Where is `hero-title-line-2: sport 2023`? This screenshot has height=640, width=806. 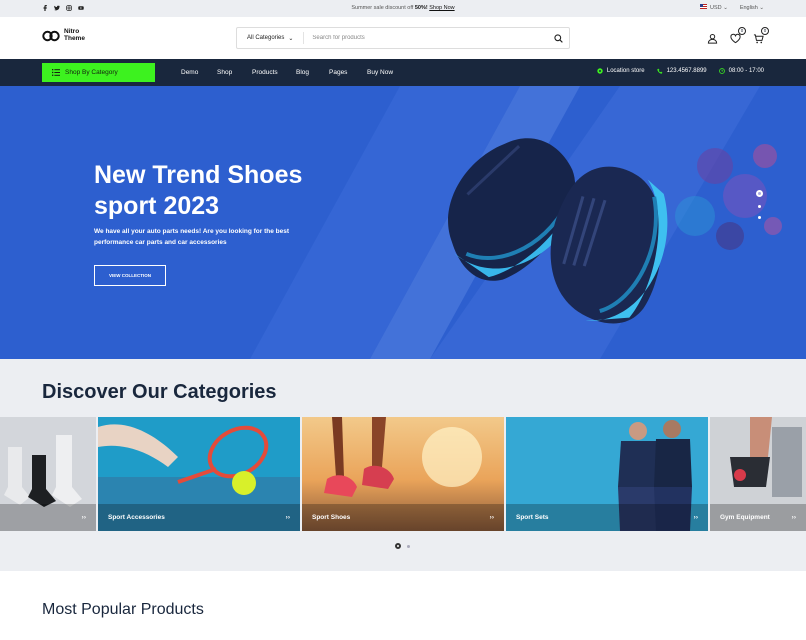
hero-title-line-2: sport 2023 is located at coordinates (157, 206).